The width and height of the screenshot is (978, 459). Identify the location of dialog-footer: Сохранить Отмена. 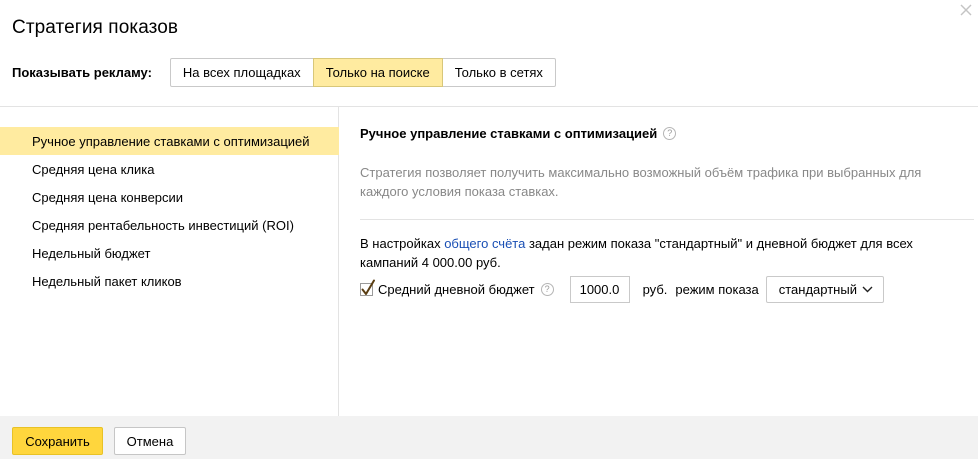
(489, 437).